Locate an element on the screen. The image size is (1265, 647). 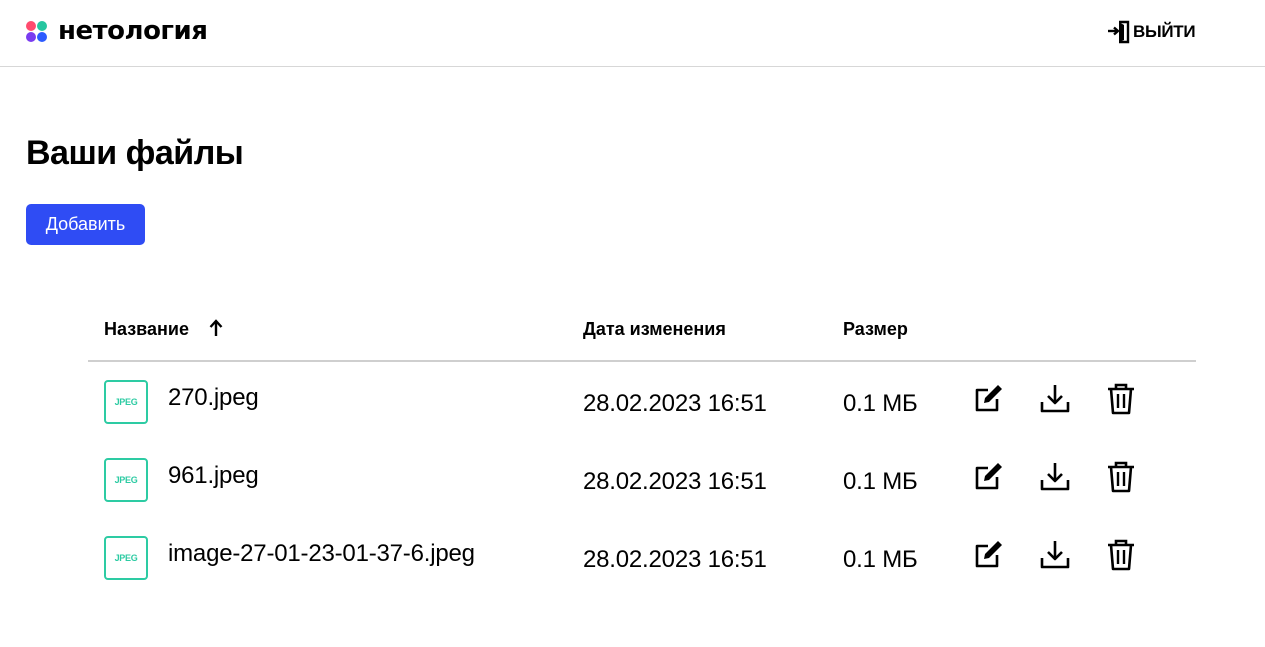
file-name: 270.jpeg is located at coordinates (213, 398).